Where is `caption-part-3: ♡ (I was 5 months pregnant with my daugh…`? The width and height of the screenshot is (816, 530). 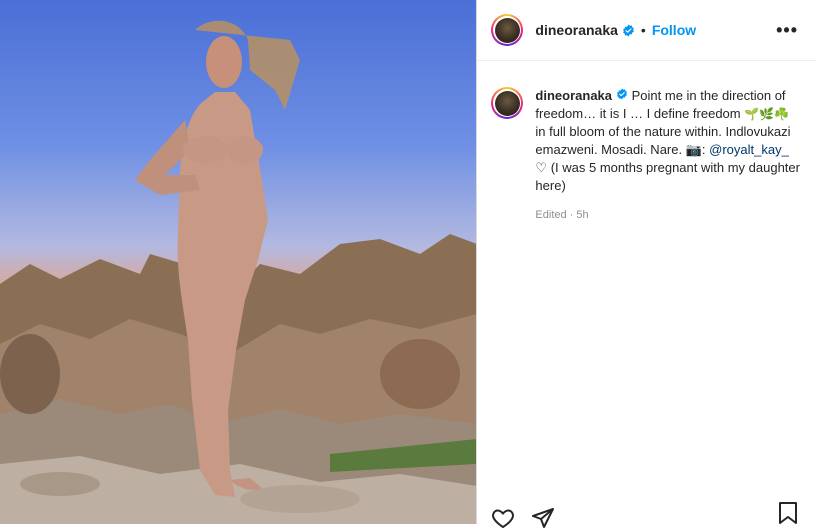 caption-part-3: ♡ (I was 5 months pregnant with my daugh… is located at coordinates (667, 176).